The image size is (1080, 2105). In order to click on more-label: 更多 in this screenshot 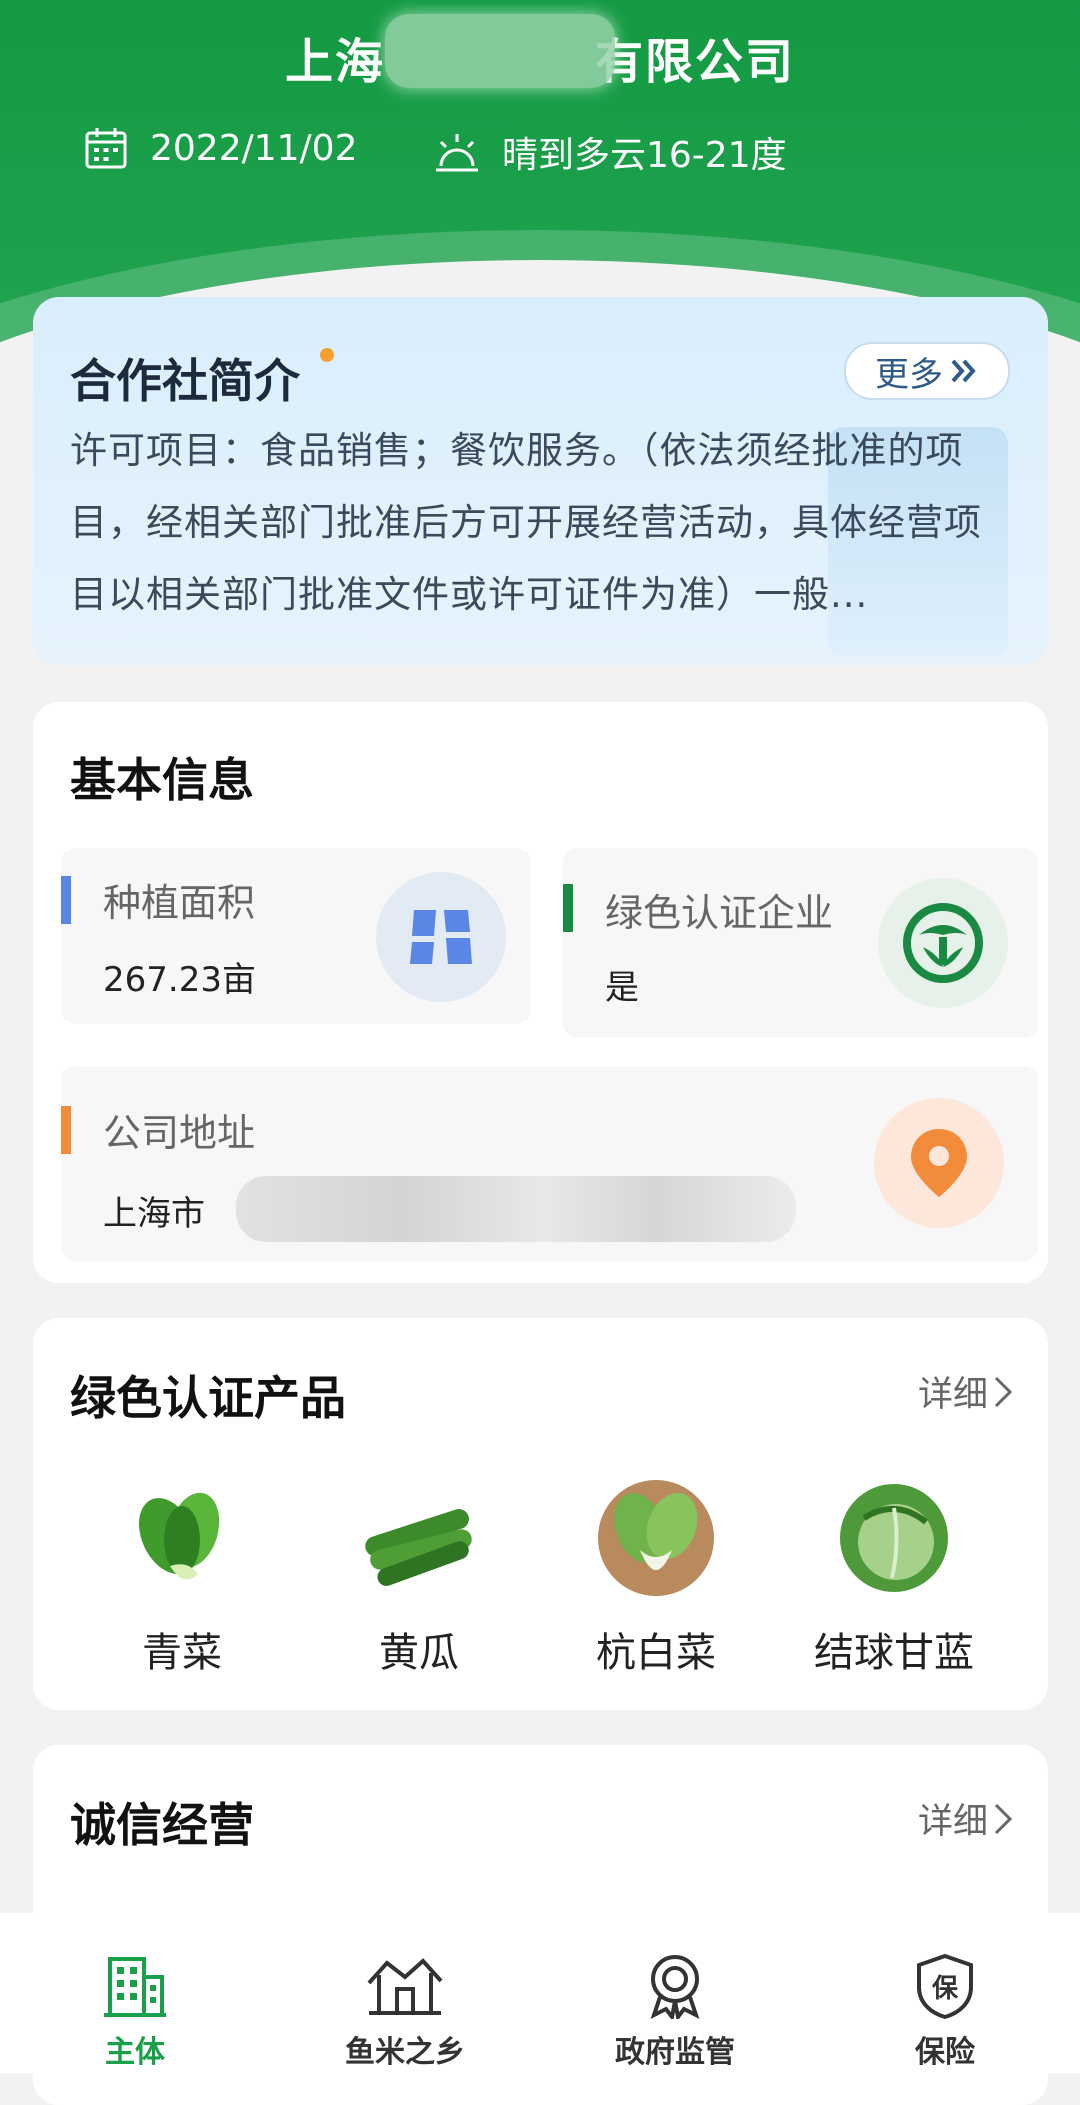, I will do `click(909, 374)`.